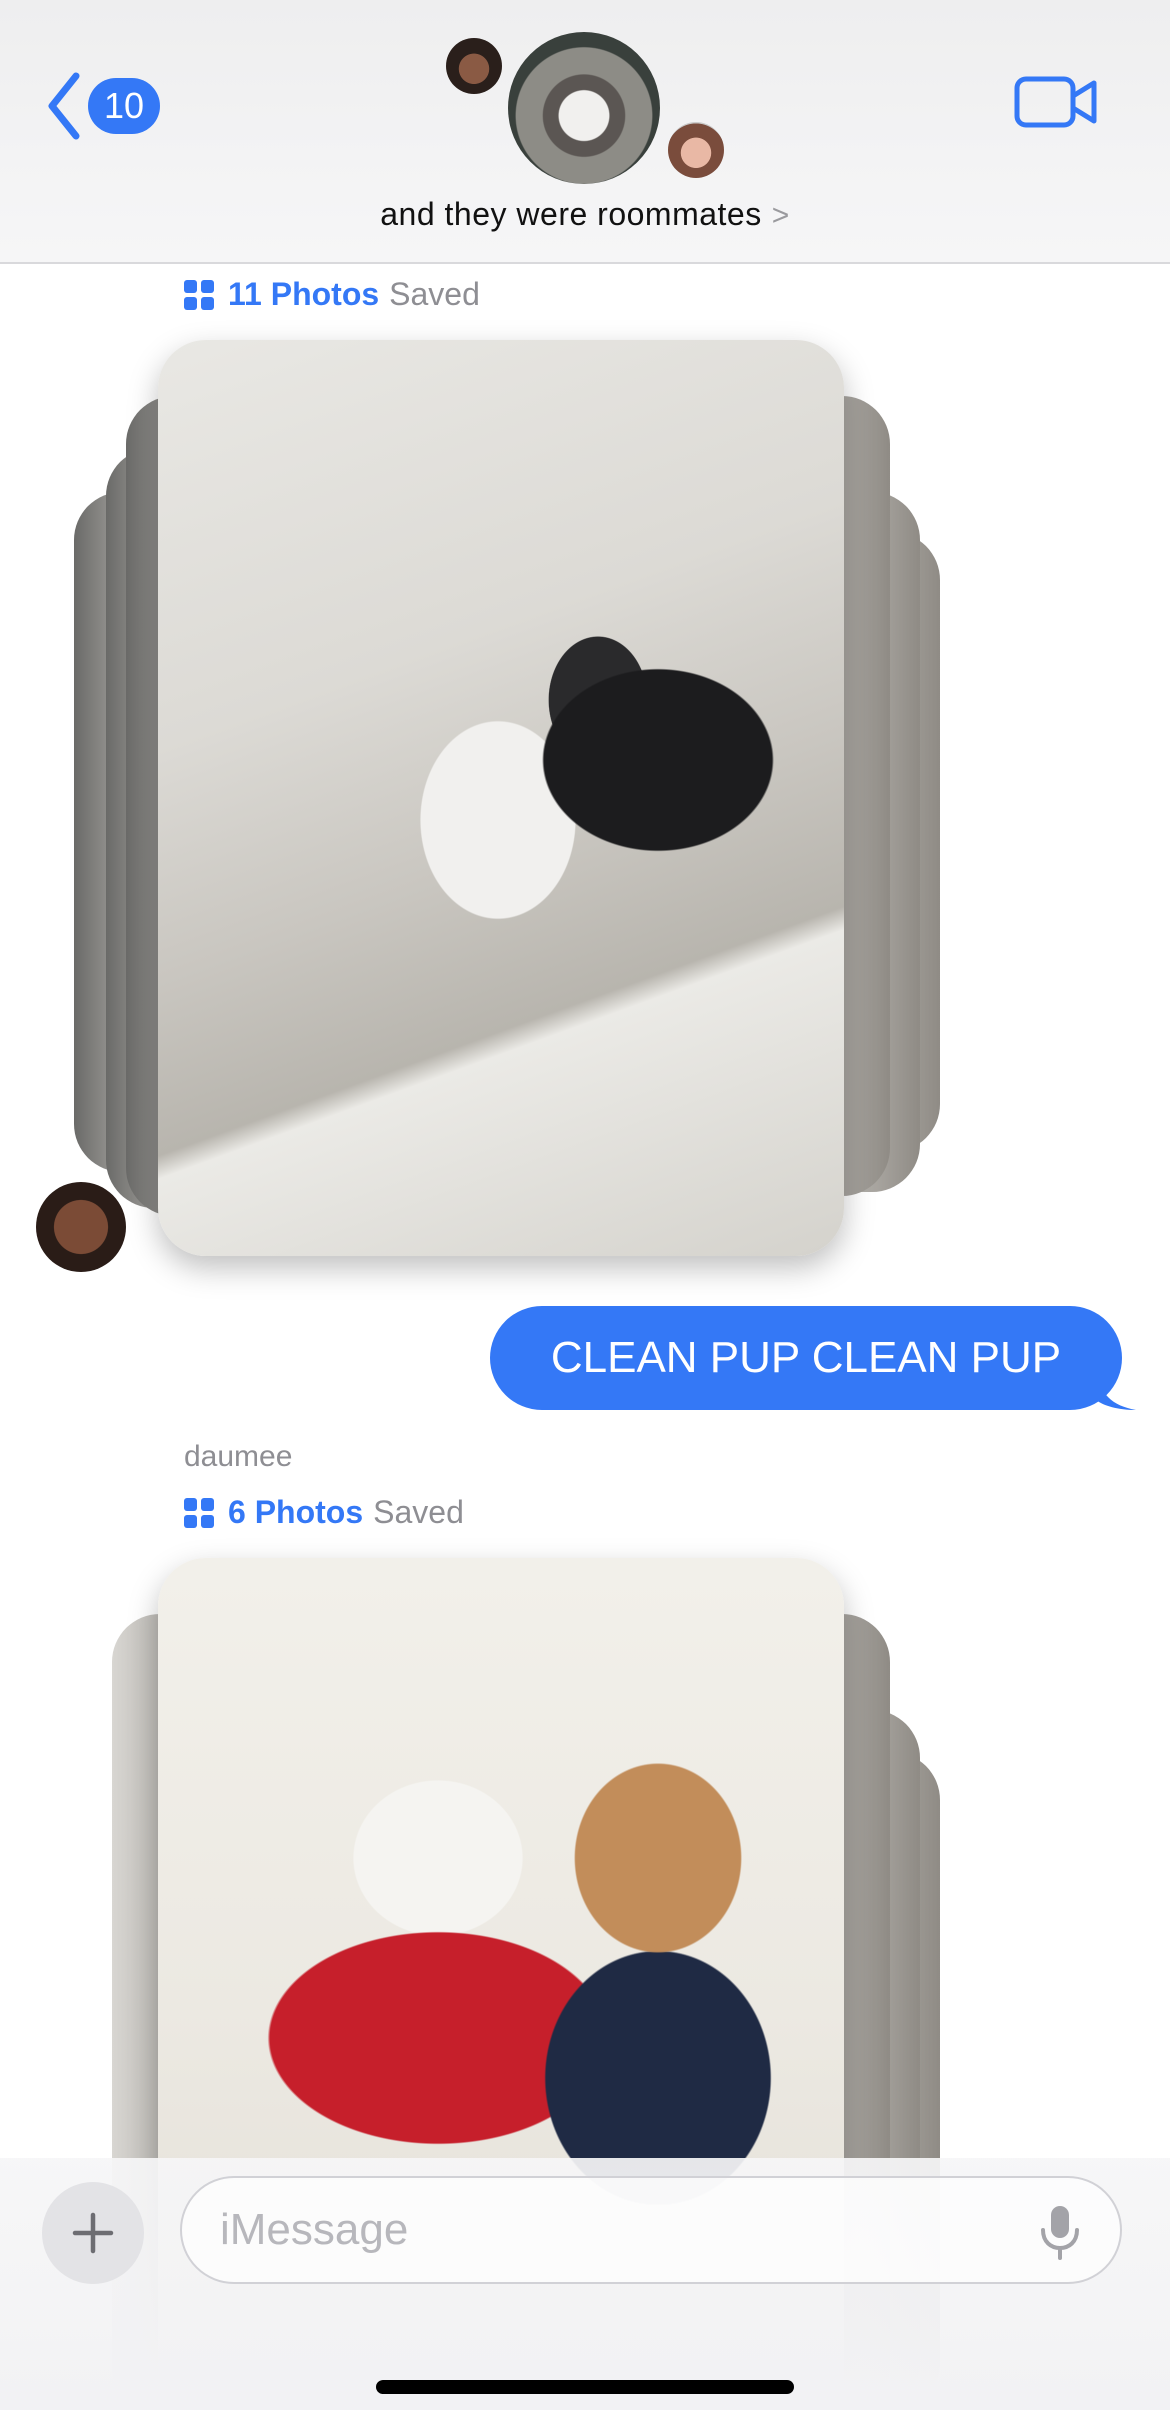 Image resolution: width=1170 pixels, height=2410 pixels. Describe the element at coordinates (1060, 2232) in the screenshot. I see `microphone-icon` at that location.